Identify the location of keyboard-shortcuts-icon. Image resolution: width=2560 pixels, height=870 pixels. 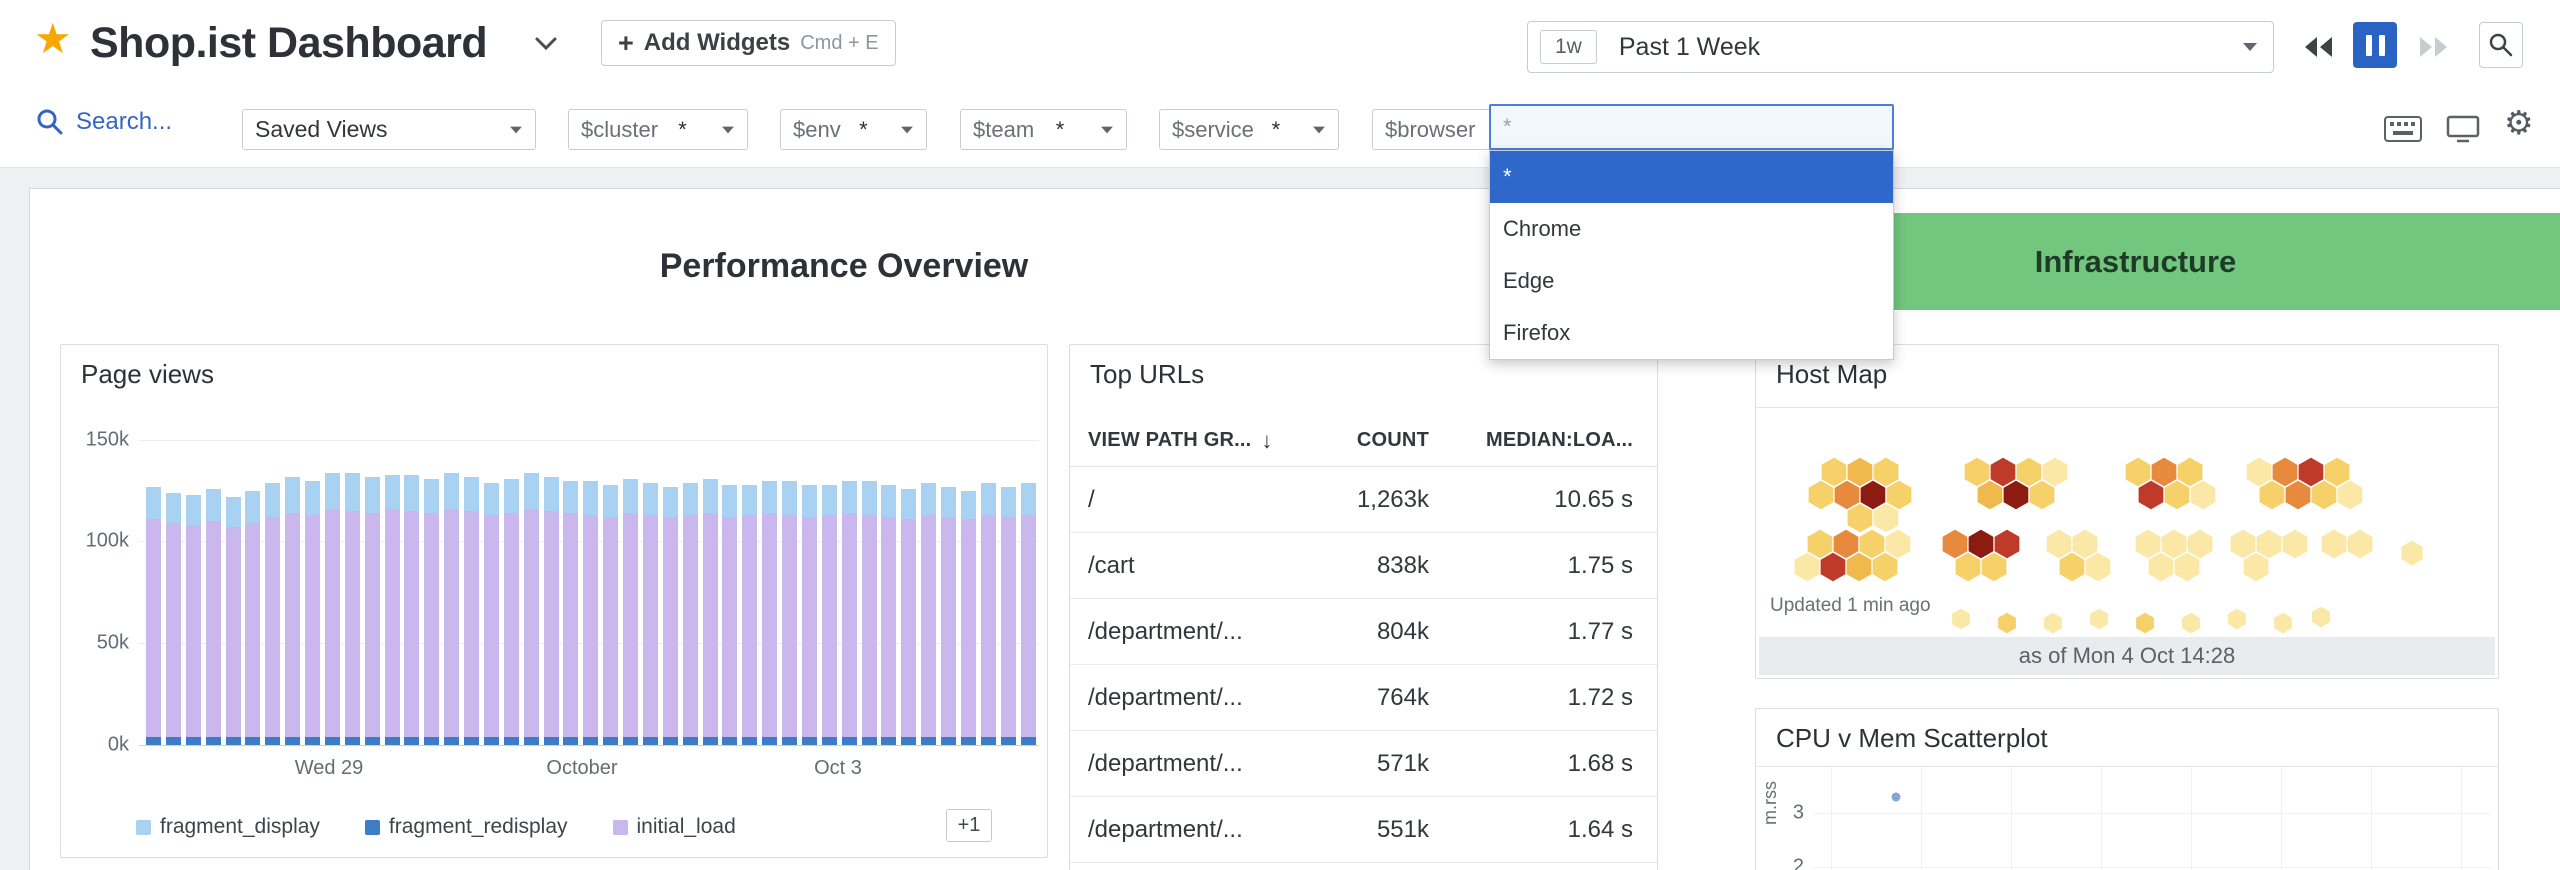
(2403, 129).